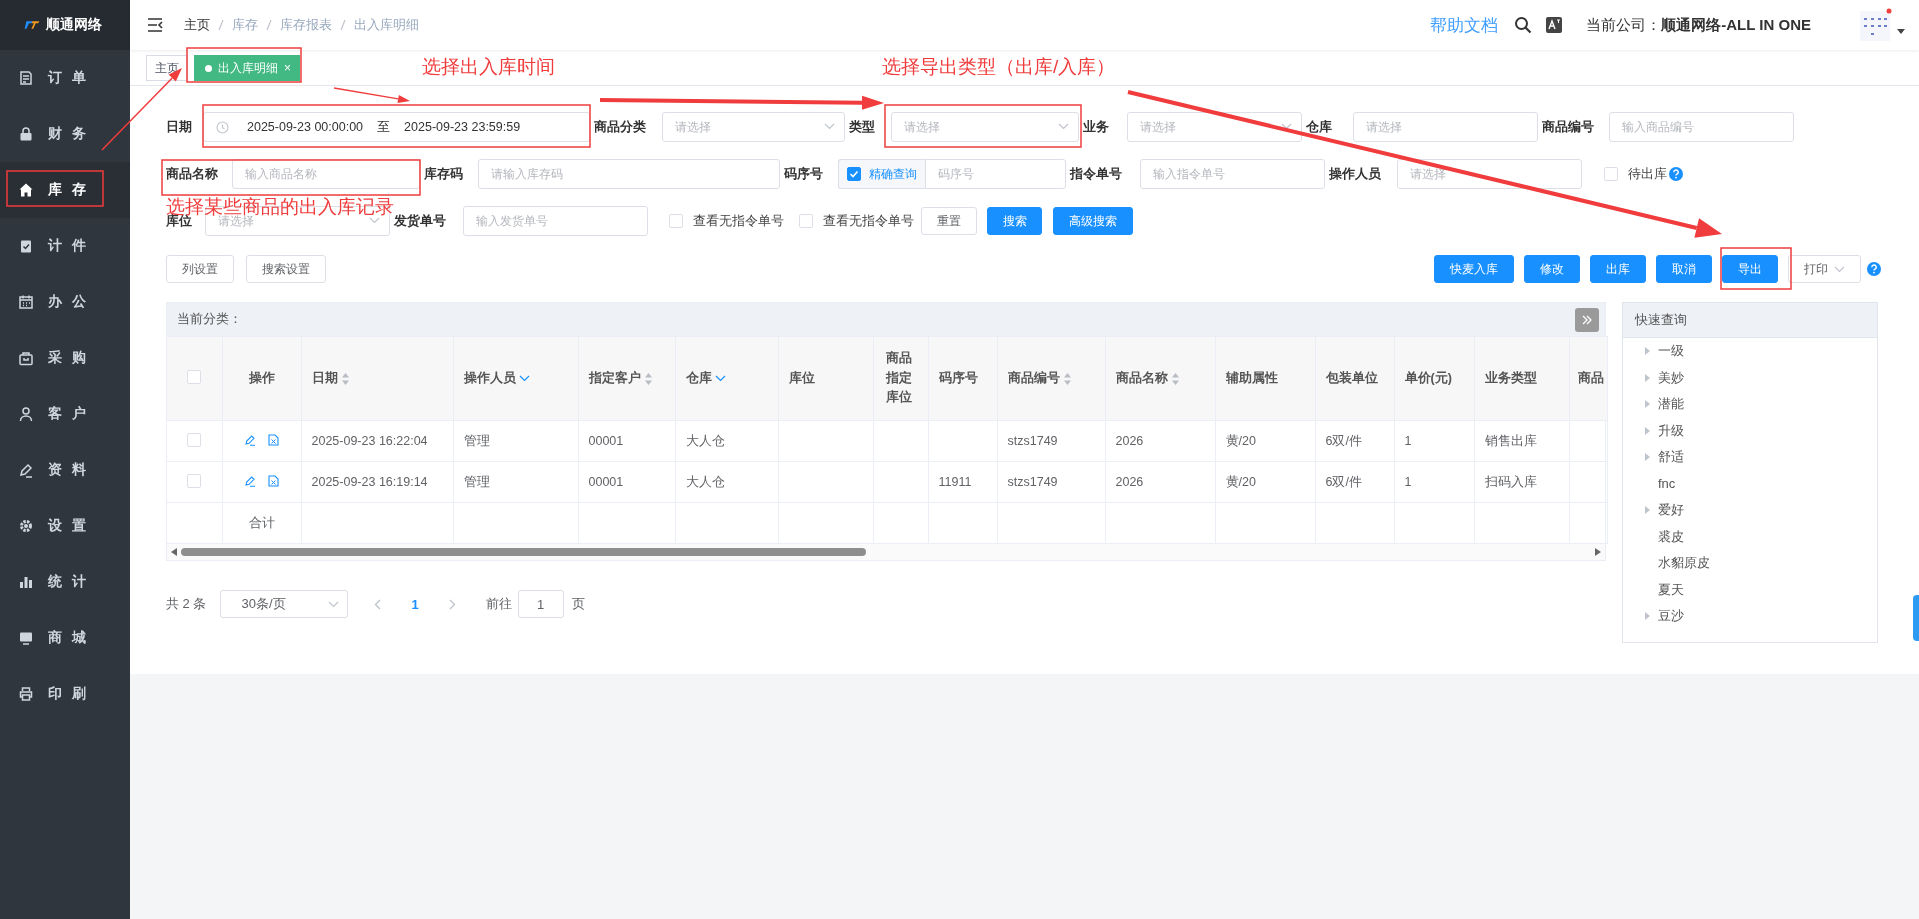  What do you see at coordinates (854, 174) in the screenshot?
I see `checkbox` at bounding box center [854, 174].